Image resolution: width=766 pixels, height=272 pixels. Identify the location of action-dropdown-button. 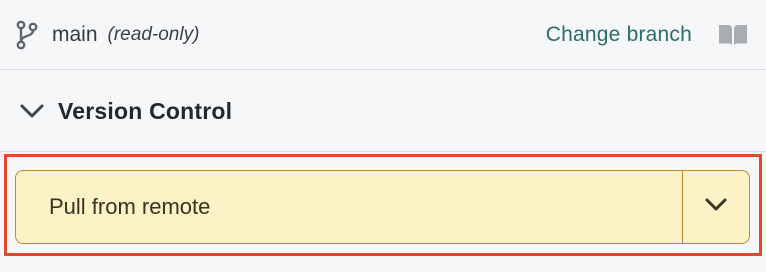
(716, 207).